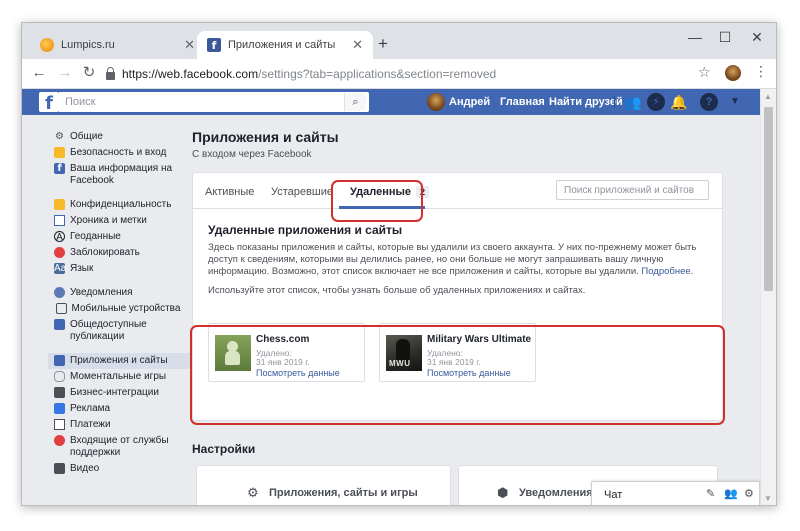  I want to click on sidebar-item-label: Заблокировать, so click(105, 252).